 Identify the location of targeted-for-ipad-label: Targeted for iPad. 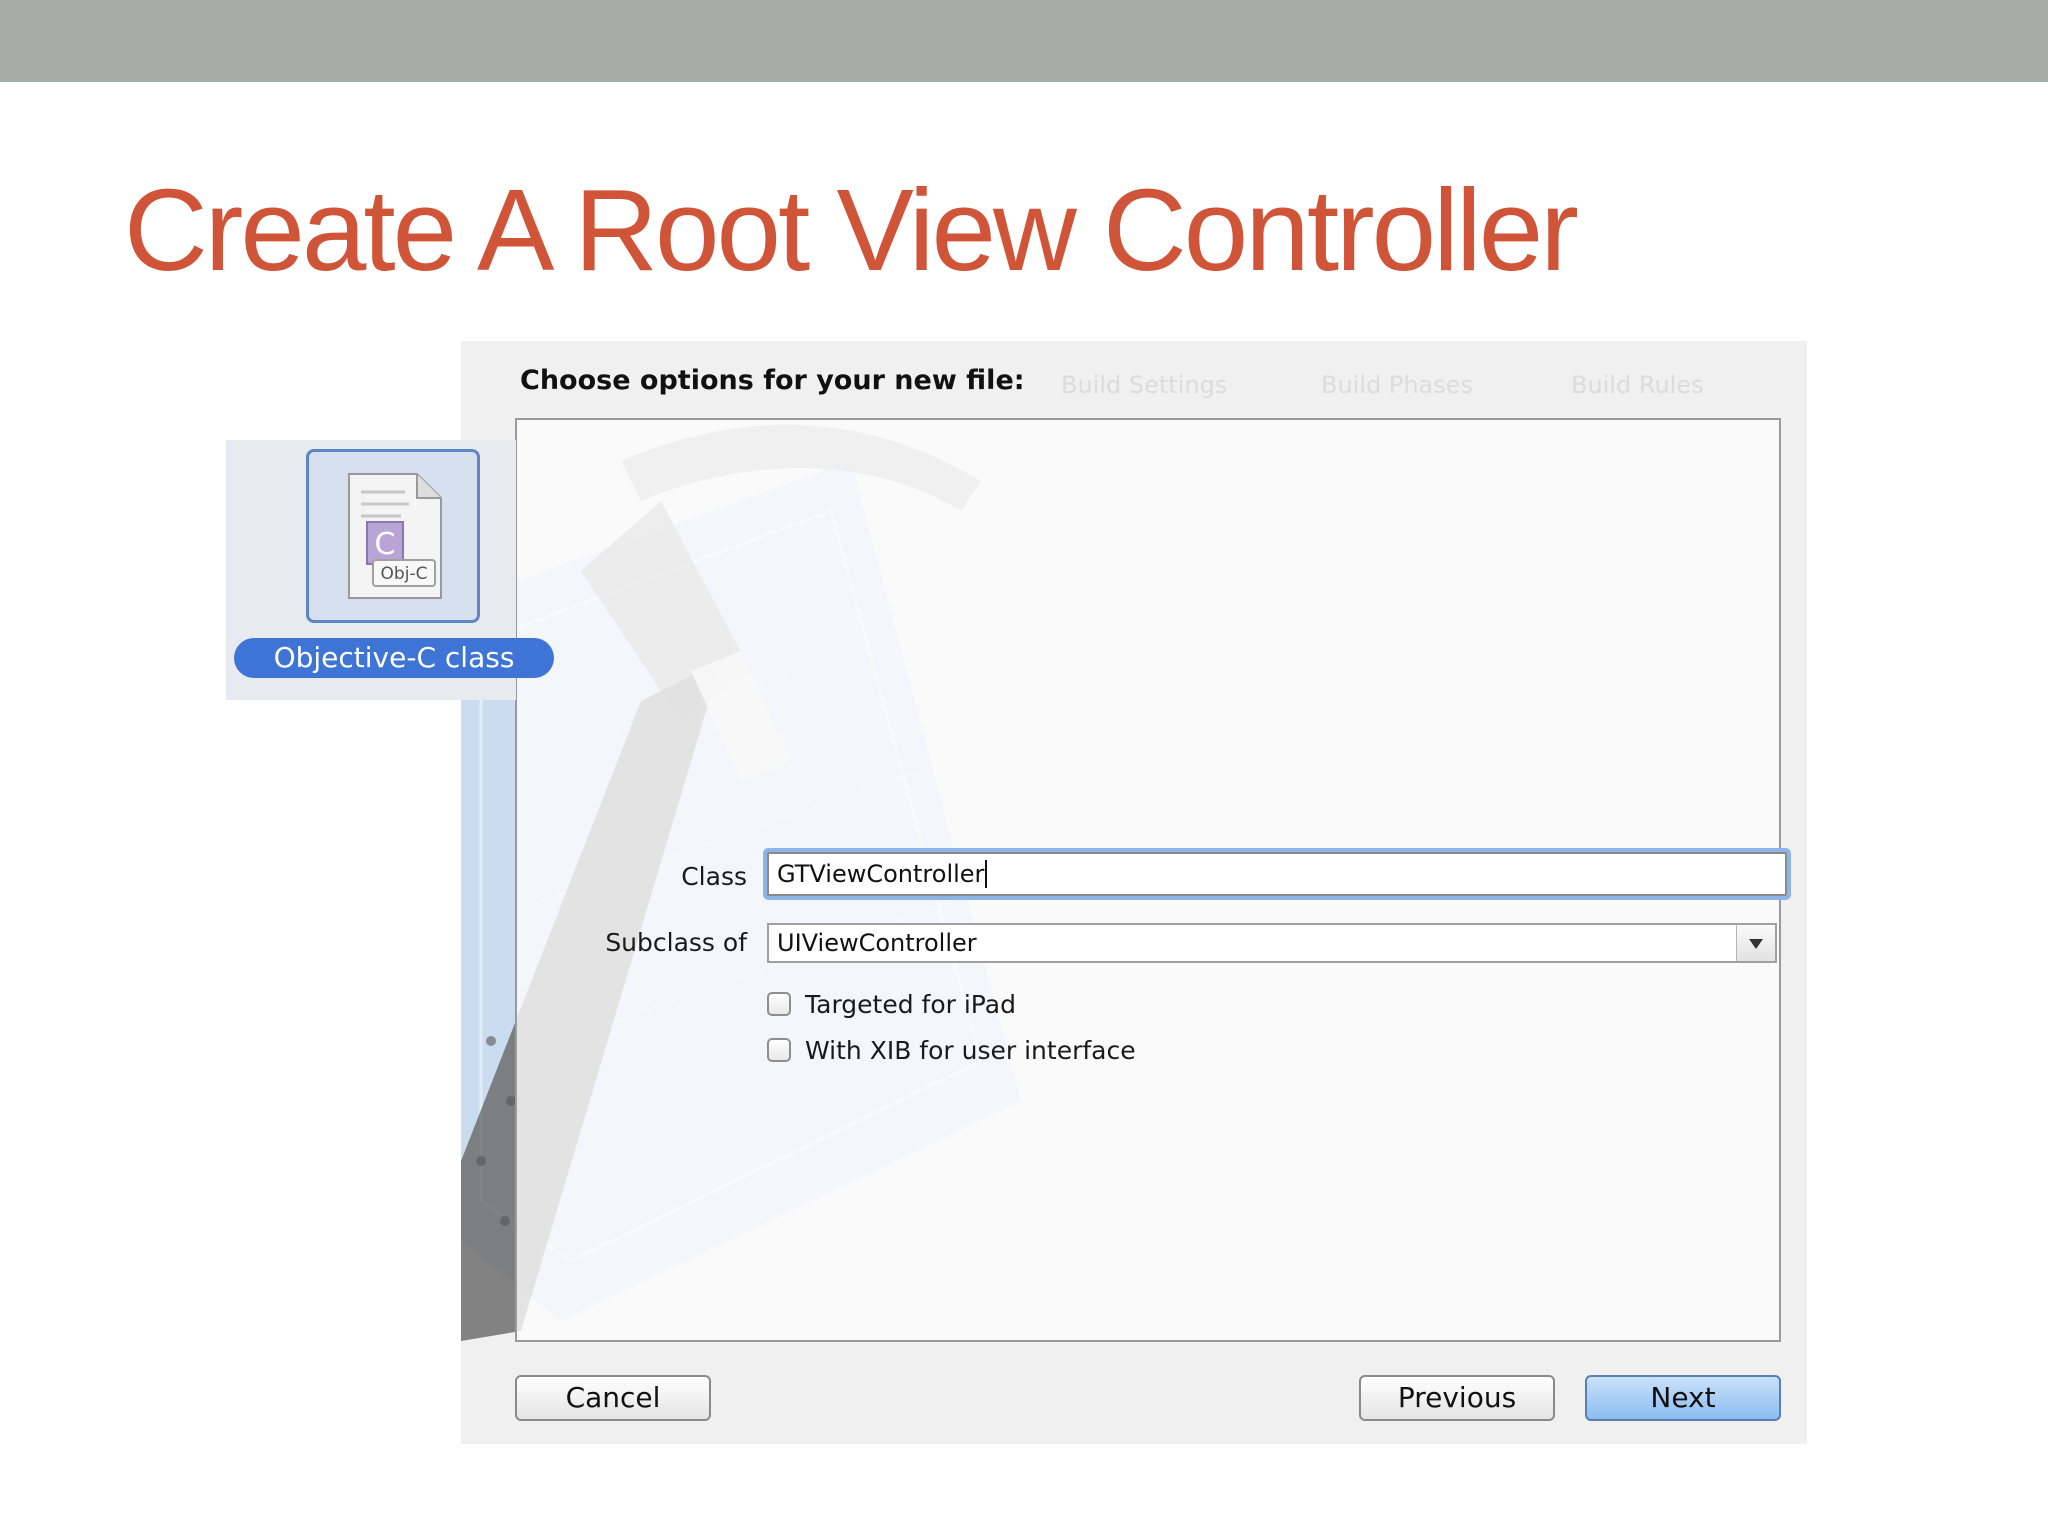
(910, 1004).